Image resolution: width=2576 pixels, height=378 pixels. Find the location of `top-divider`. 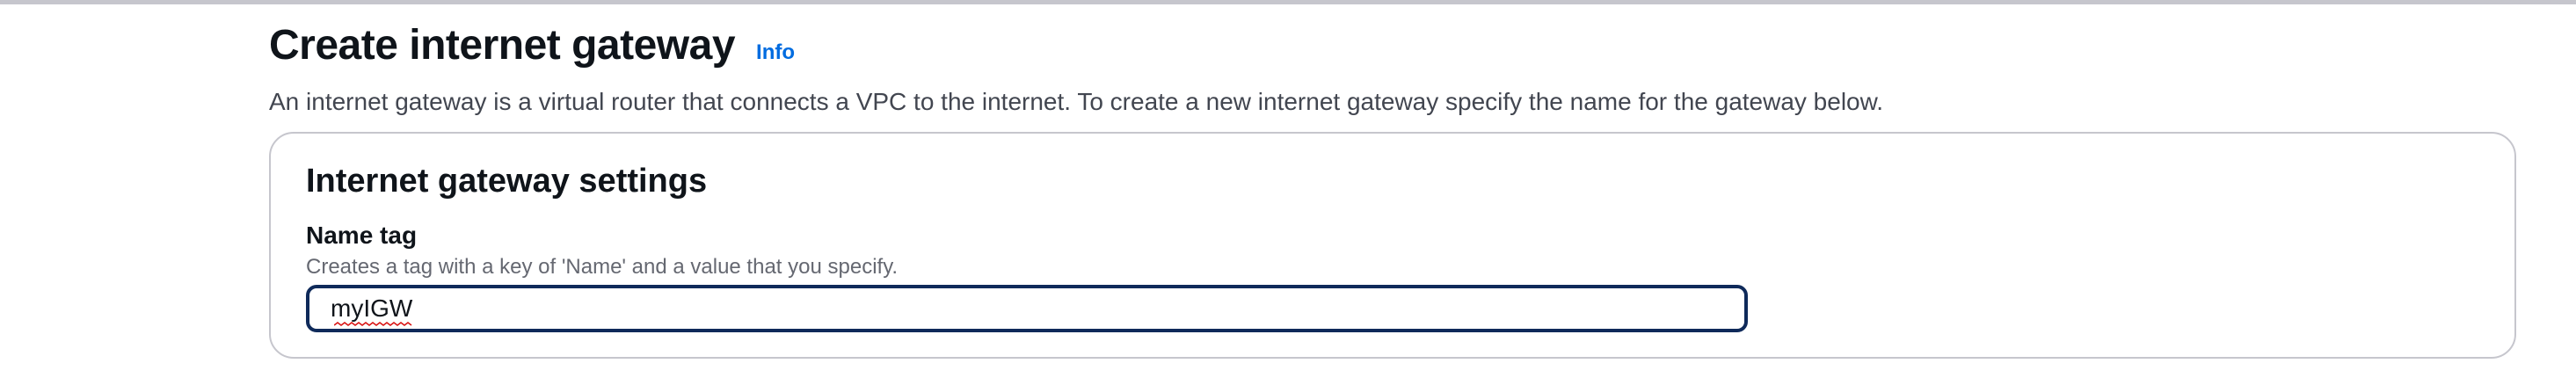

top-divider is located at coordinates (1288, 2).